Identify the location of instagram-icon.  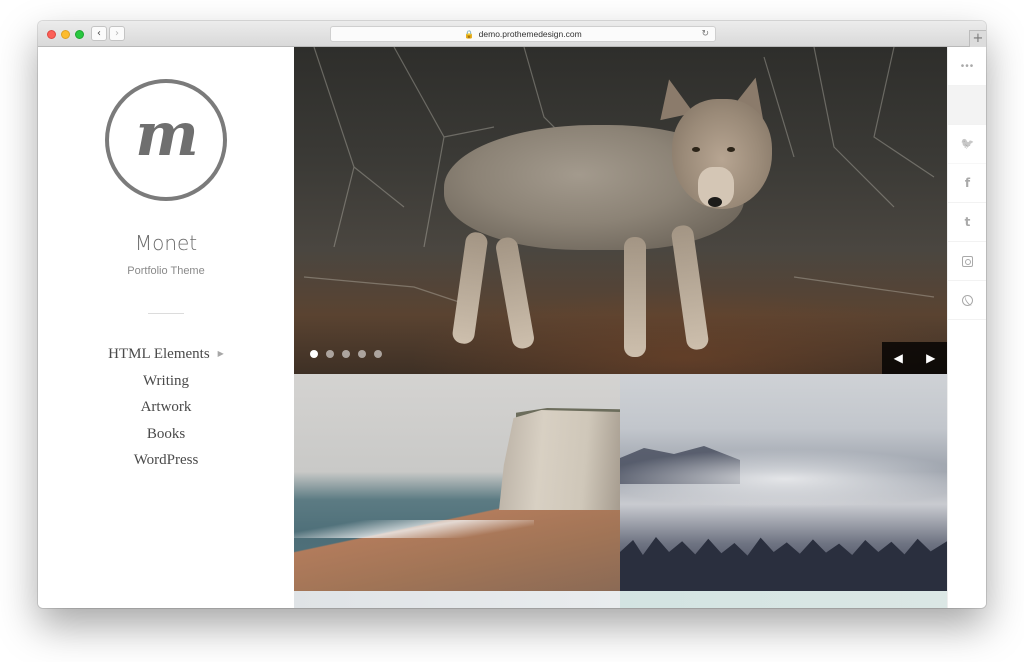
(967, 261).